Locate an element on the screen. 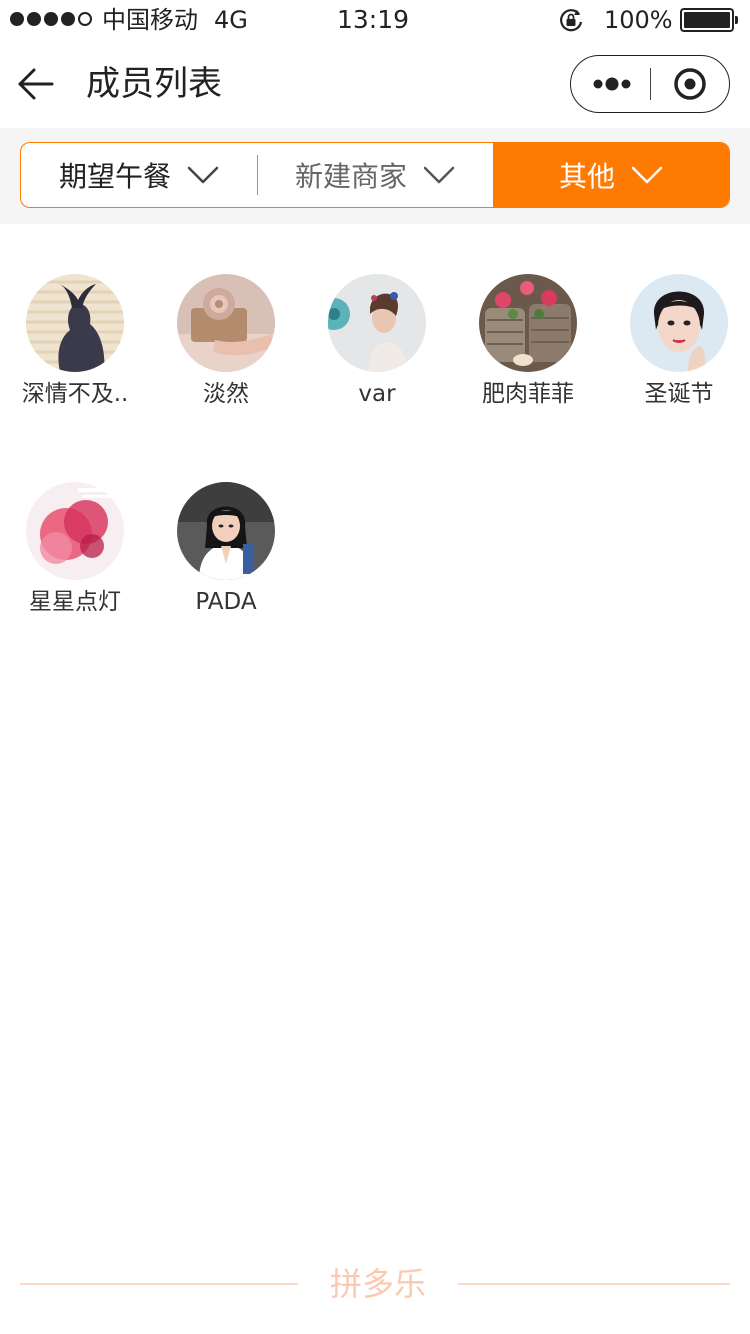 The width and height of the screenshot is (750, 1334). more-button is located at coordinates (611, 84).